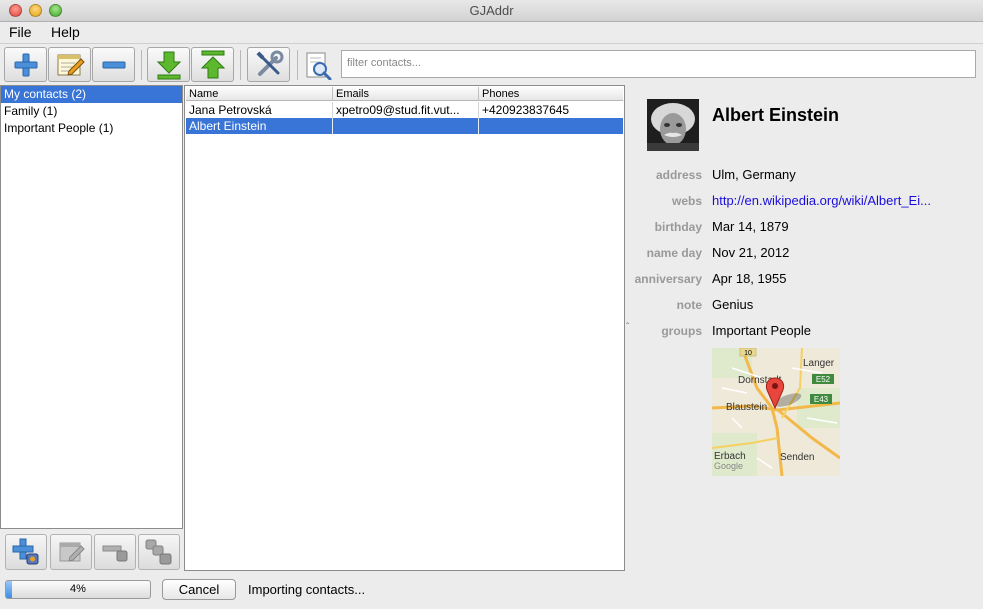  What do you see at coordinates (674, 253) in the screenshot?
I see `field-label-name-day: name day` at bounding box center [674, 253].